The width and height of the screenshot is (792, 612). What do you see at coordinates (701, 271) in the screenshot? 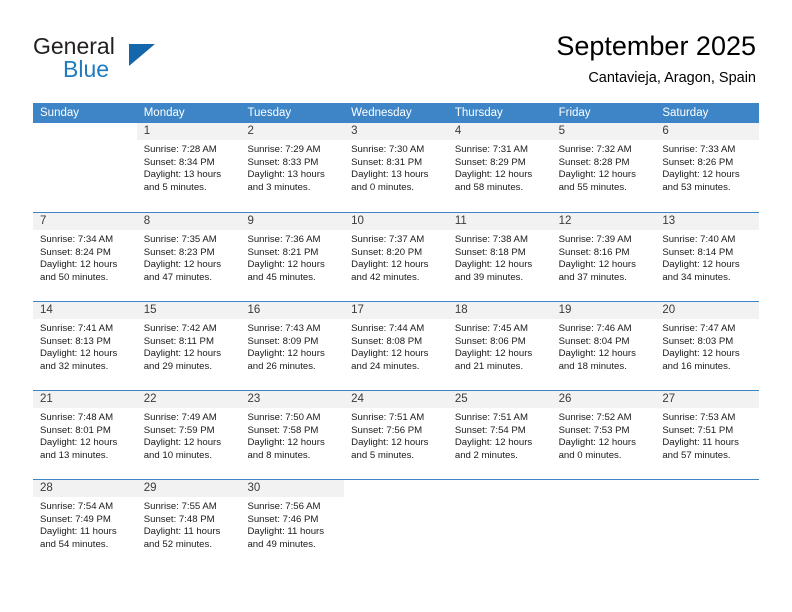
I see `daylight-text: Daylight: 12 hours and 34 minutes.` at bounding box center [701, 271].